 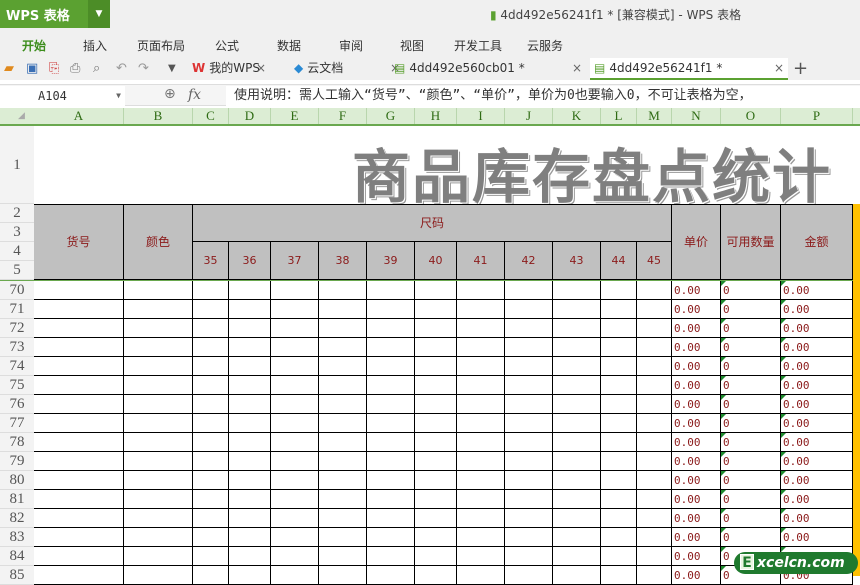 I want to click on menu-2: 页面布局, so click(x=161, y=45).